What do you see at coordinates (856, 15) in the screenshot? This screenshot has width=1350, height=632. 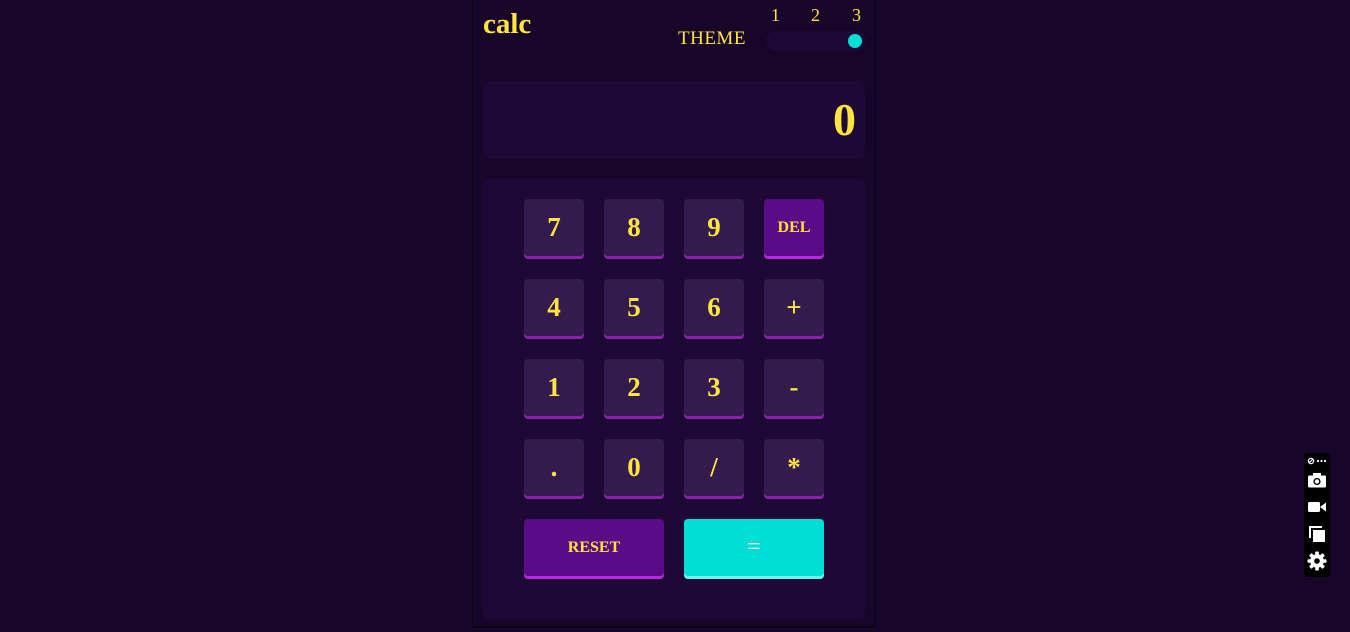 I see `theme-option-3: 3` at bounding box center [856, 15].